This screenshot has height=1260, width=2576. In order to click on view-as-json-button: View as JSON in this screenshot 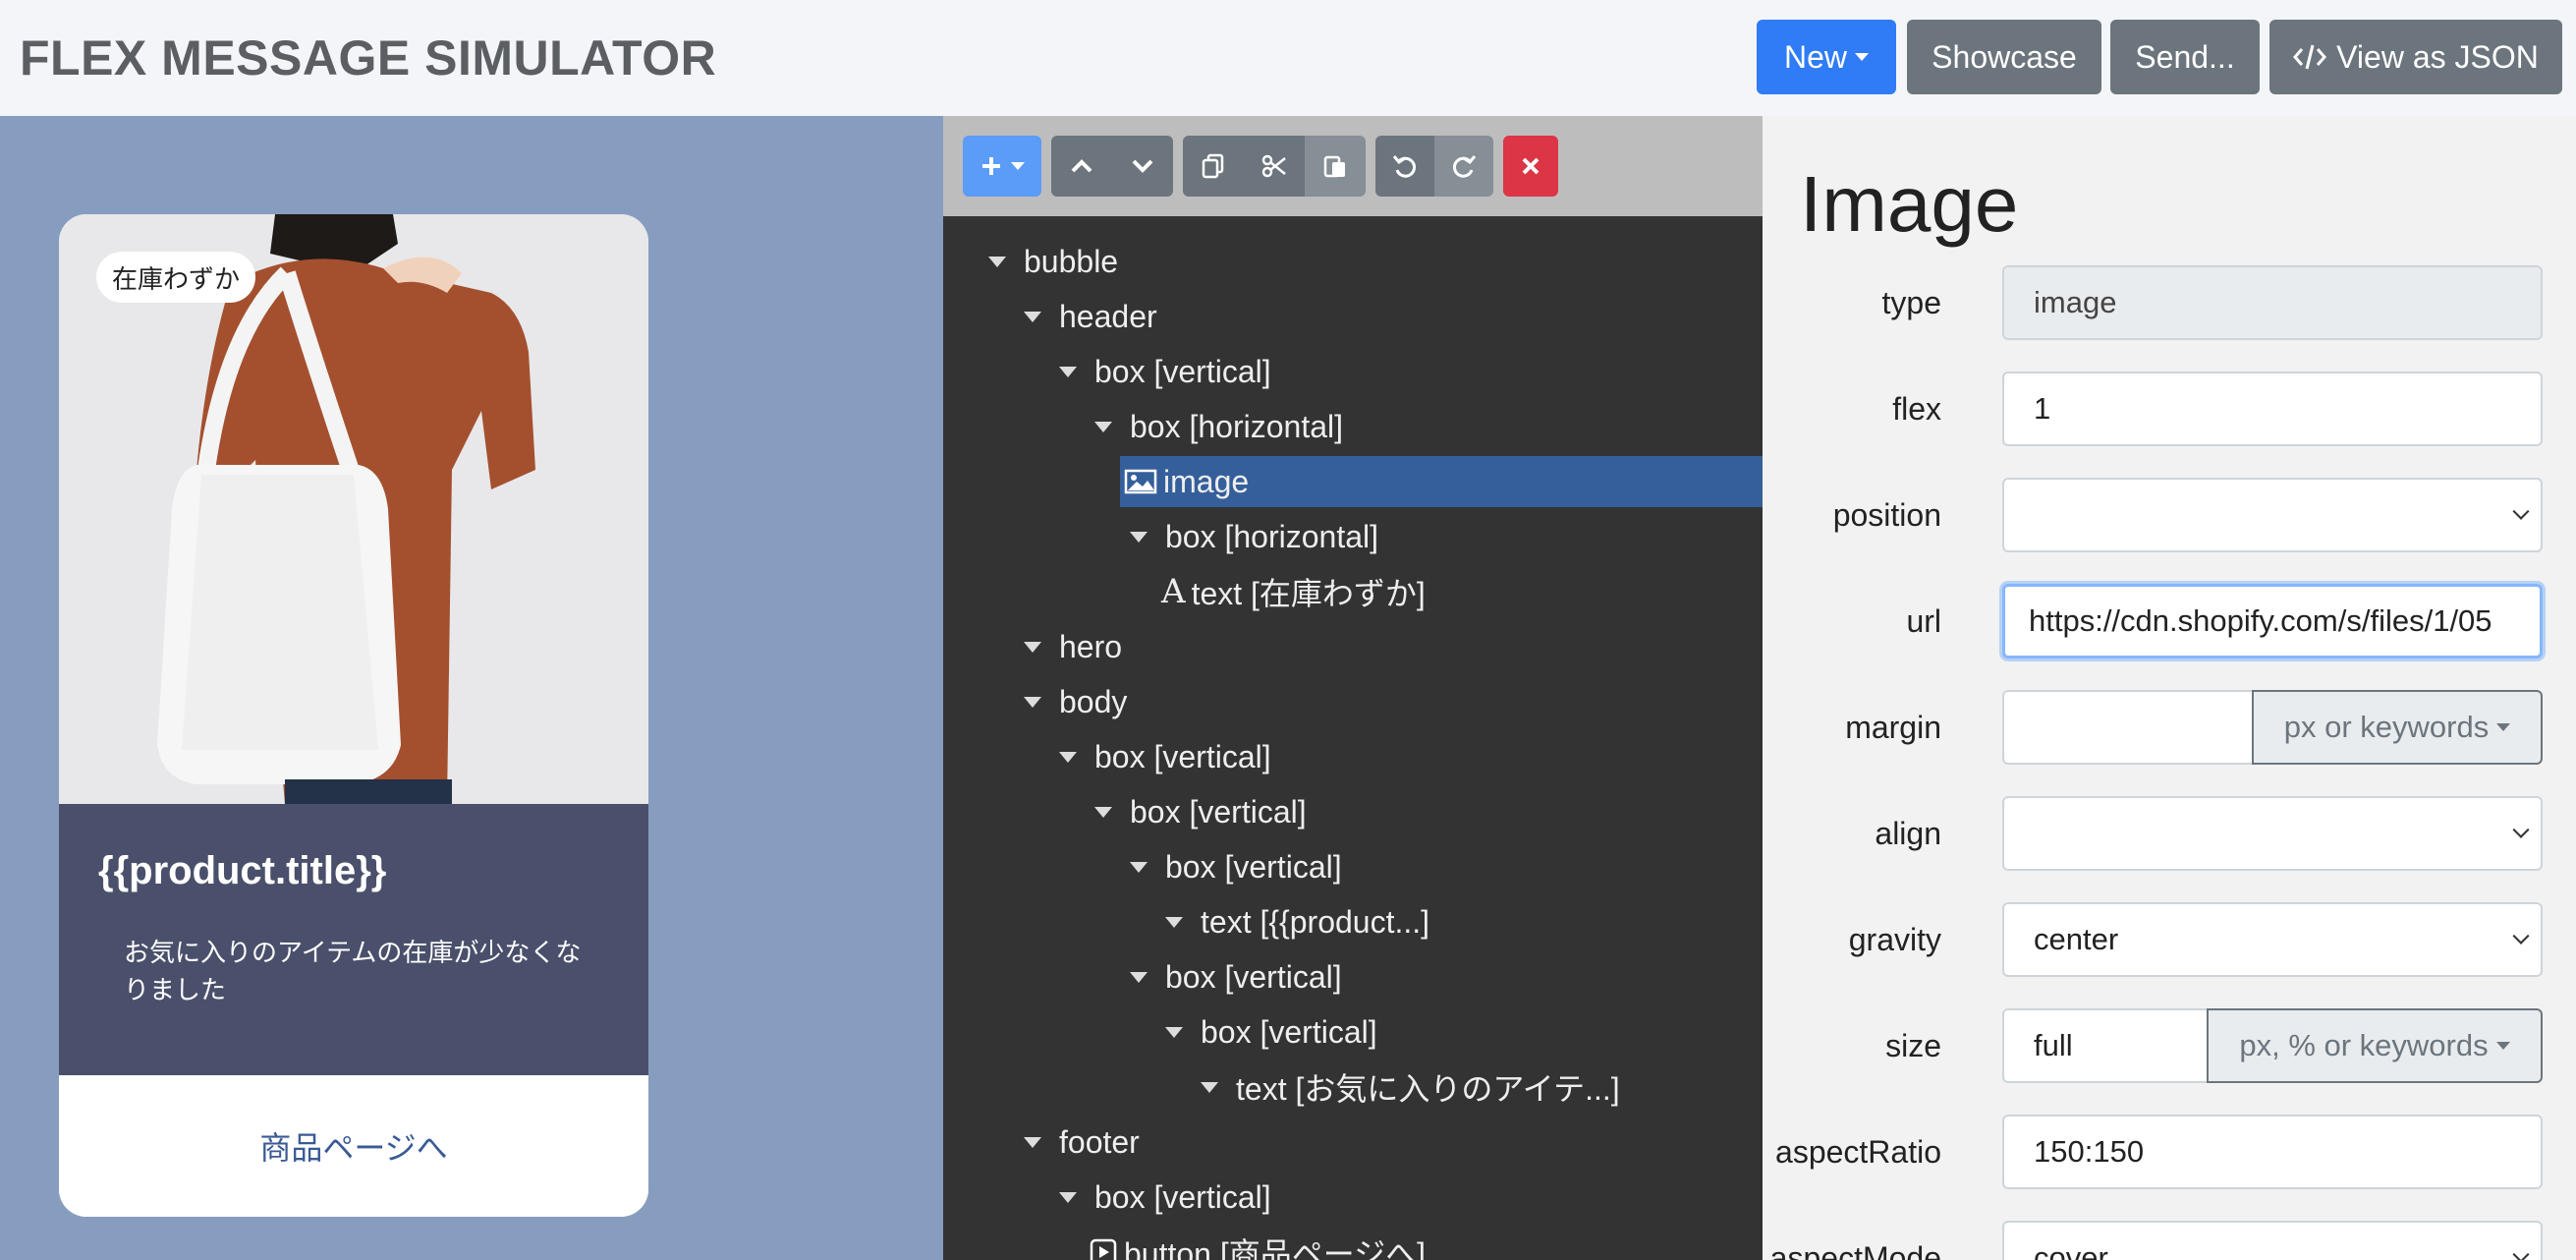, I will do `click(2415, 57)`.